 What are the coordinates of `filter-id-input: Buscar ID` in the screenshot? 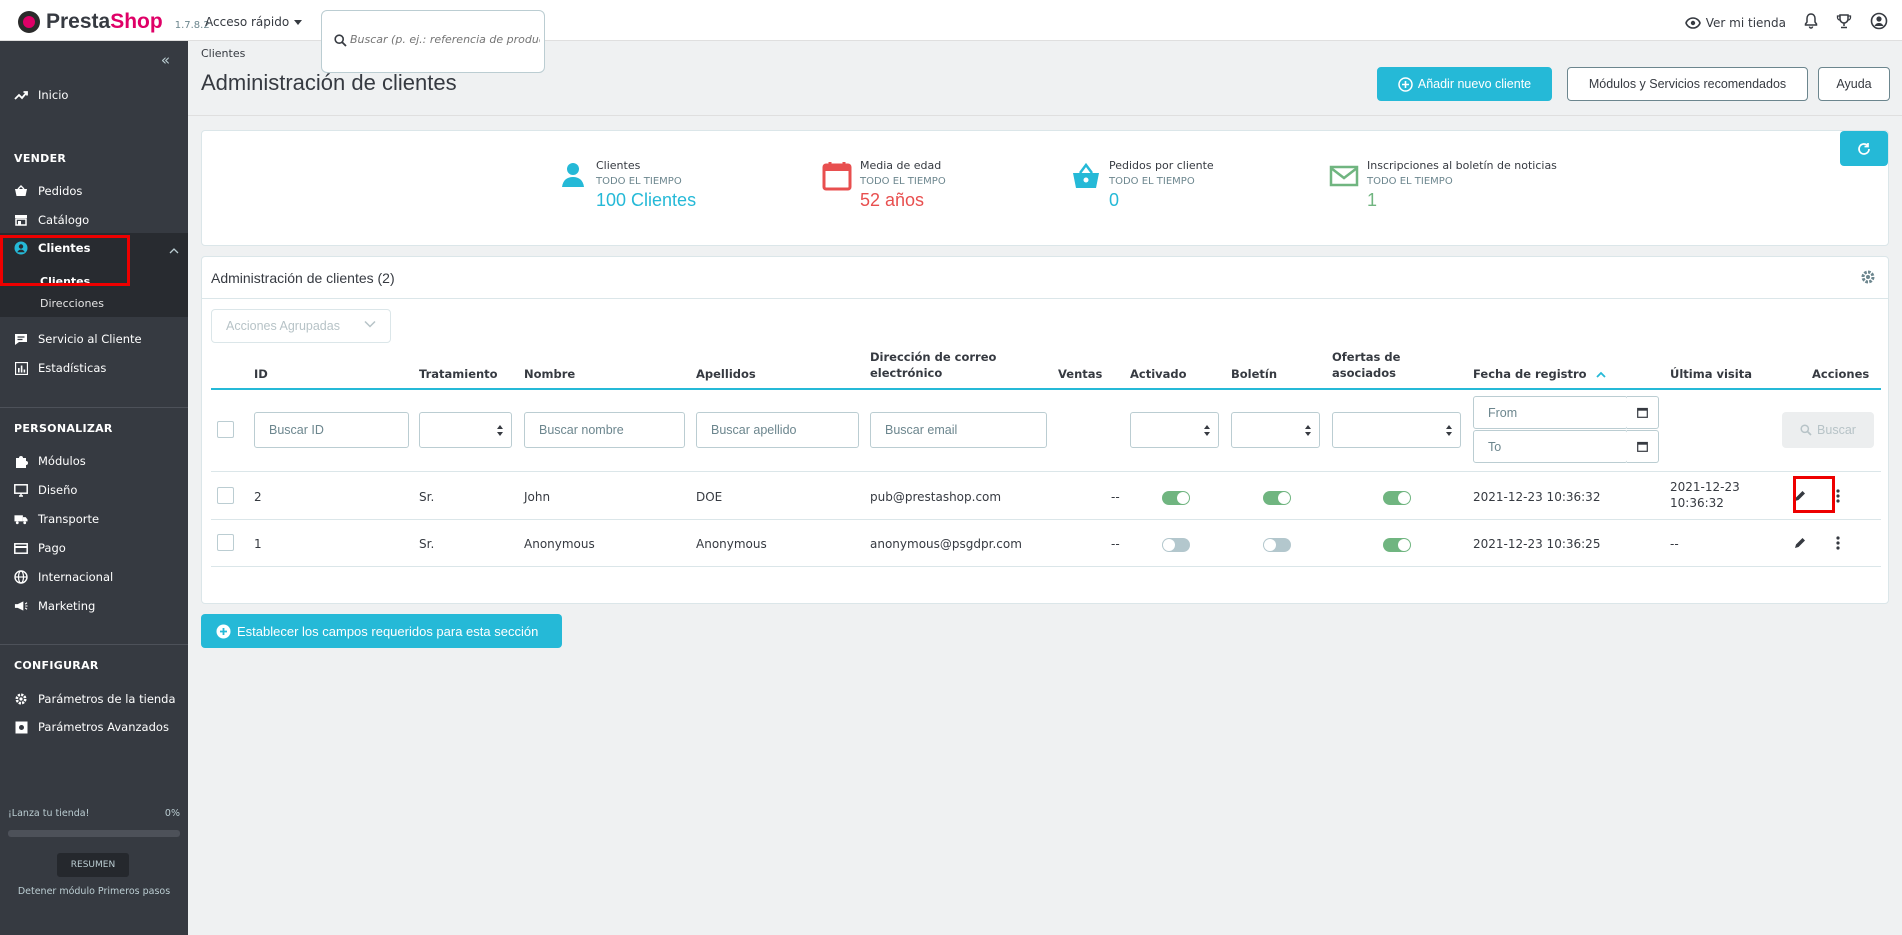 It's located at (331, 430).